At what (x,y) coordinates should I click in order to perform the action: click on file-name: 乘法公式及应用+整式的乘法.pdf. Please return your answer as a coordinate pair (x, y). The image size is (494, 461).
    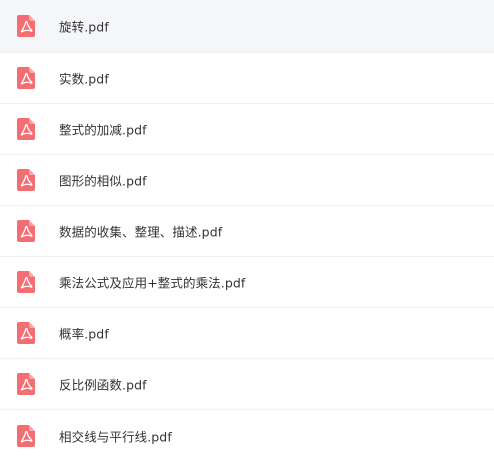
    Looking at the image, I should click on (152, 283).